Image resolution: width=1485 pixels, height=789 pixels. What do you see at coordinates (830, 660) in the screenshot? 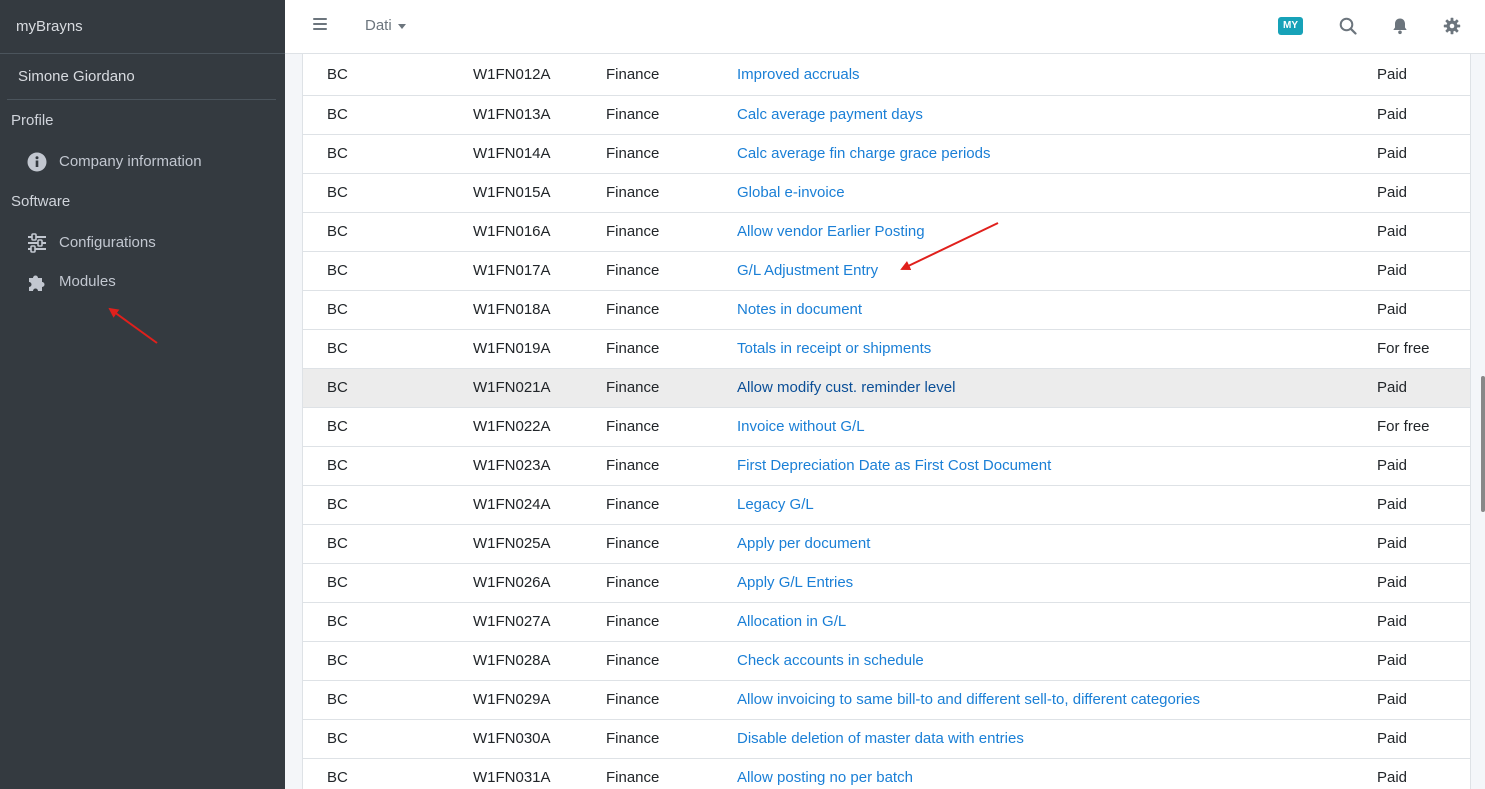
I see `module-link: Check accounts in schedule` at bounding box center [830, 660].